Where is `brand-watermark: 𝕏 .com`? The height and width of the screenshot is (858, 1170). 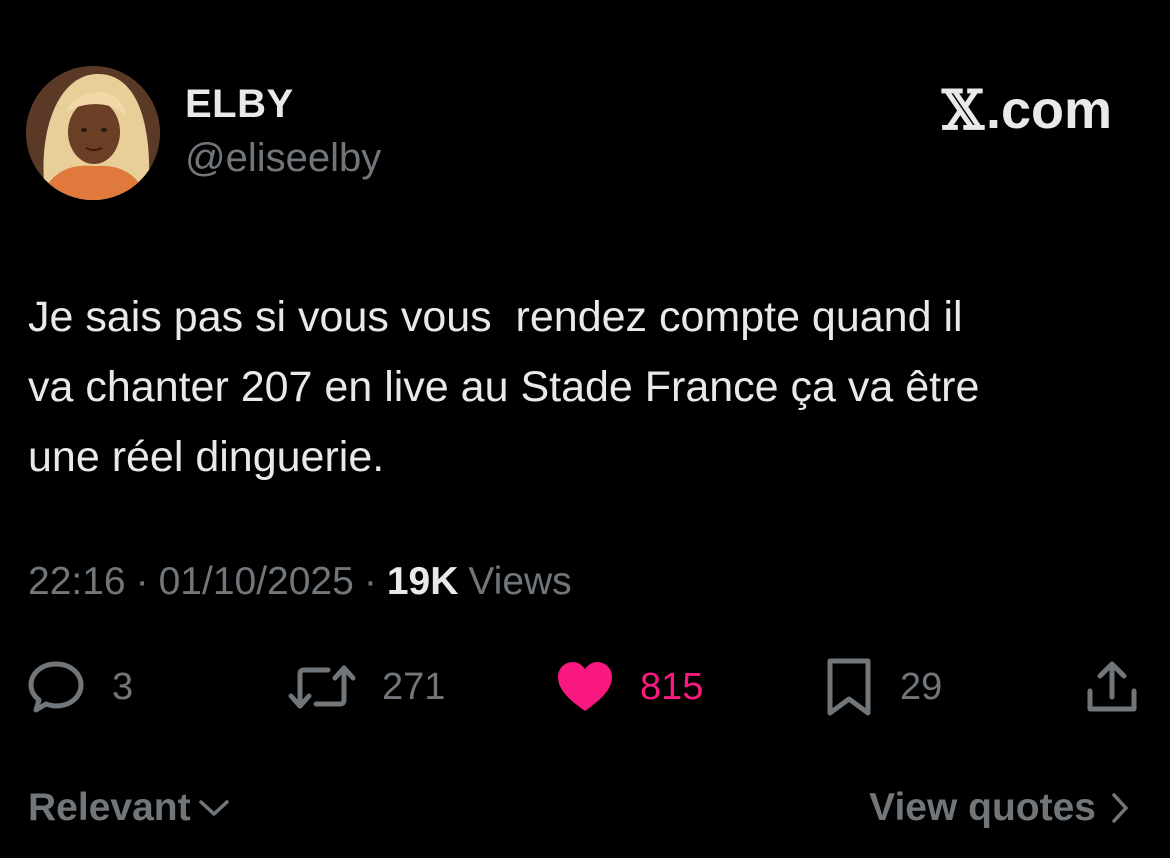 brand-watermark: 𝕏 .com is located at coordinates (1027, 110).